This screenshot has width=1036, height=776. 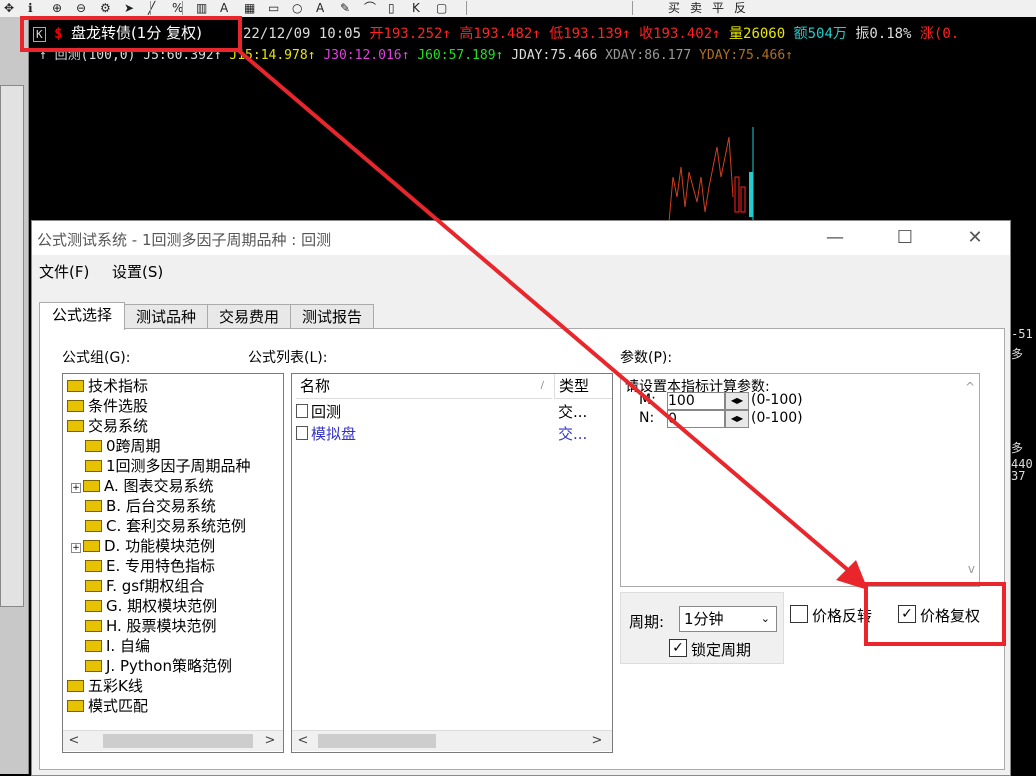 What do you see at coordinates (131, 34) in the screenshot?
I see `annotation-box-title` at bounding box center [131, 34].